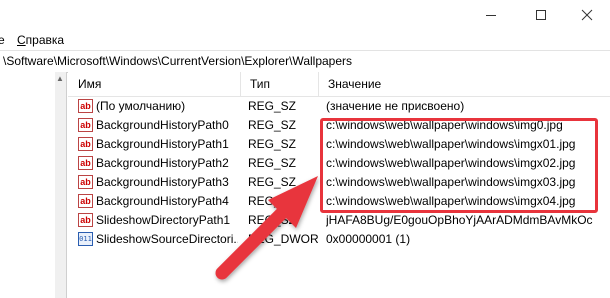 Image resolution: width=610 pixels, height=298 pixels. I want to click on annotation-arrow, so click(266, 228).